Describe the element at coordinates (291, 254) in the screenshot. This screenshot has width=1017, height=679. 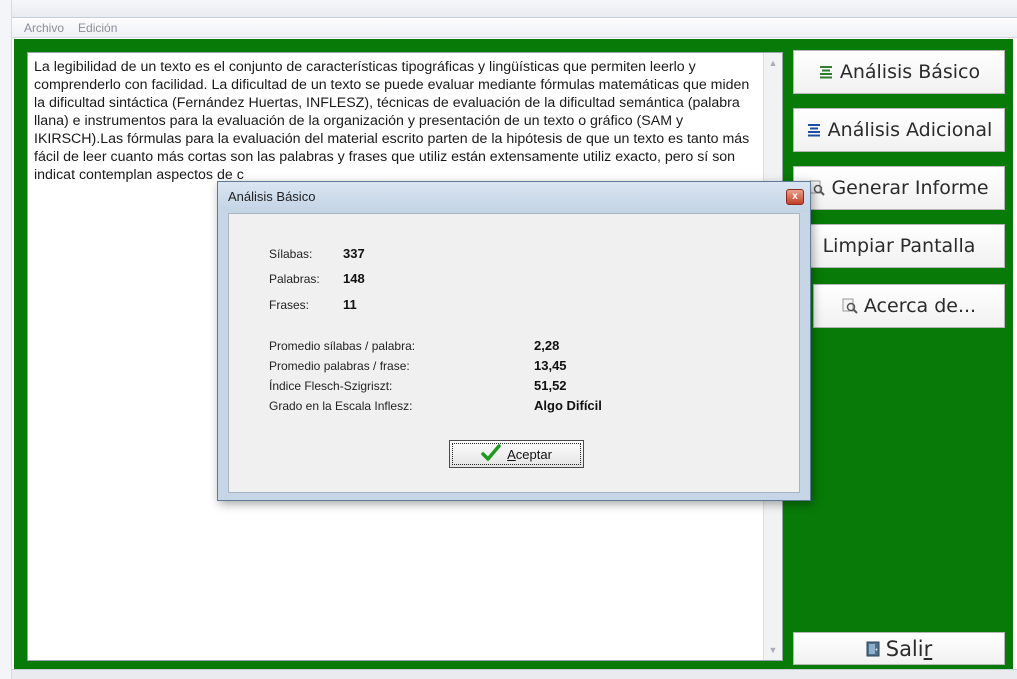
I see `syllables-label: Sílabas:` at that location.